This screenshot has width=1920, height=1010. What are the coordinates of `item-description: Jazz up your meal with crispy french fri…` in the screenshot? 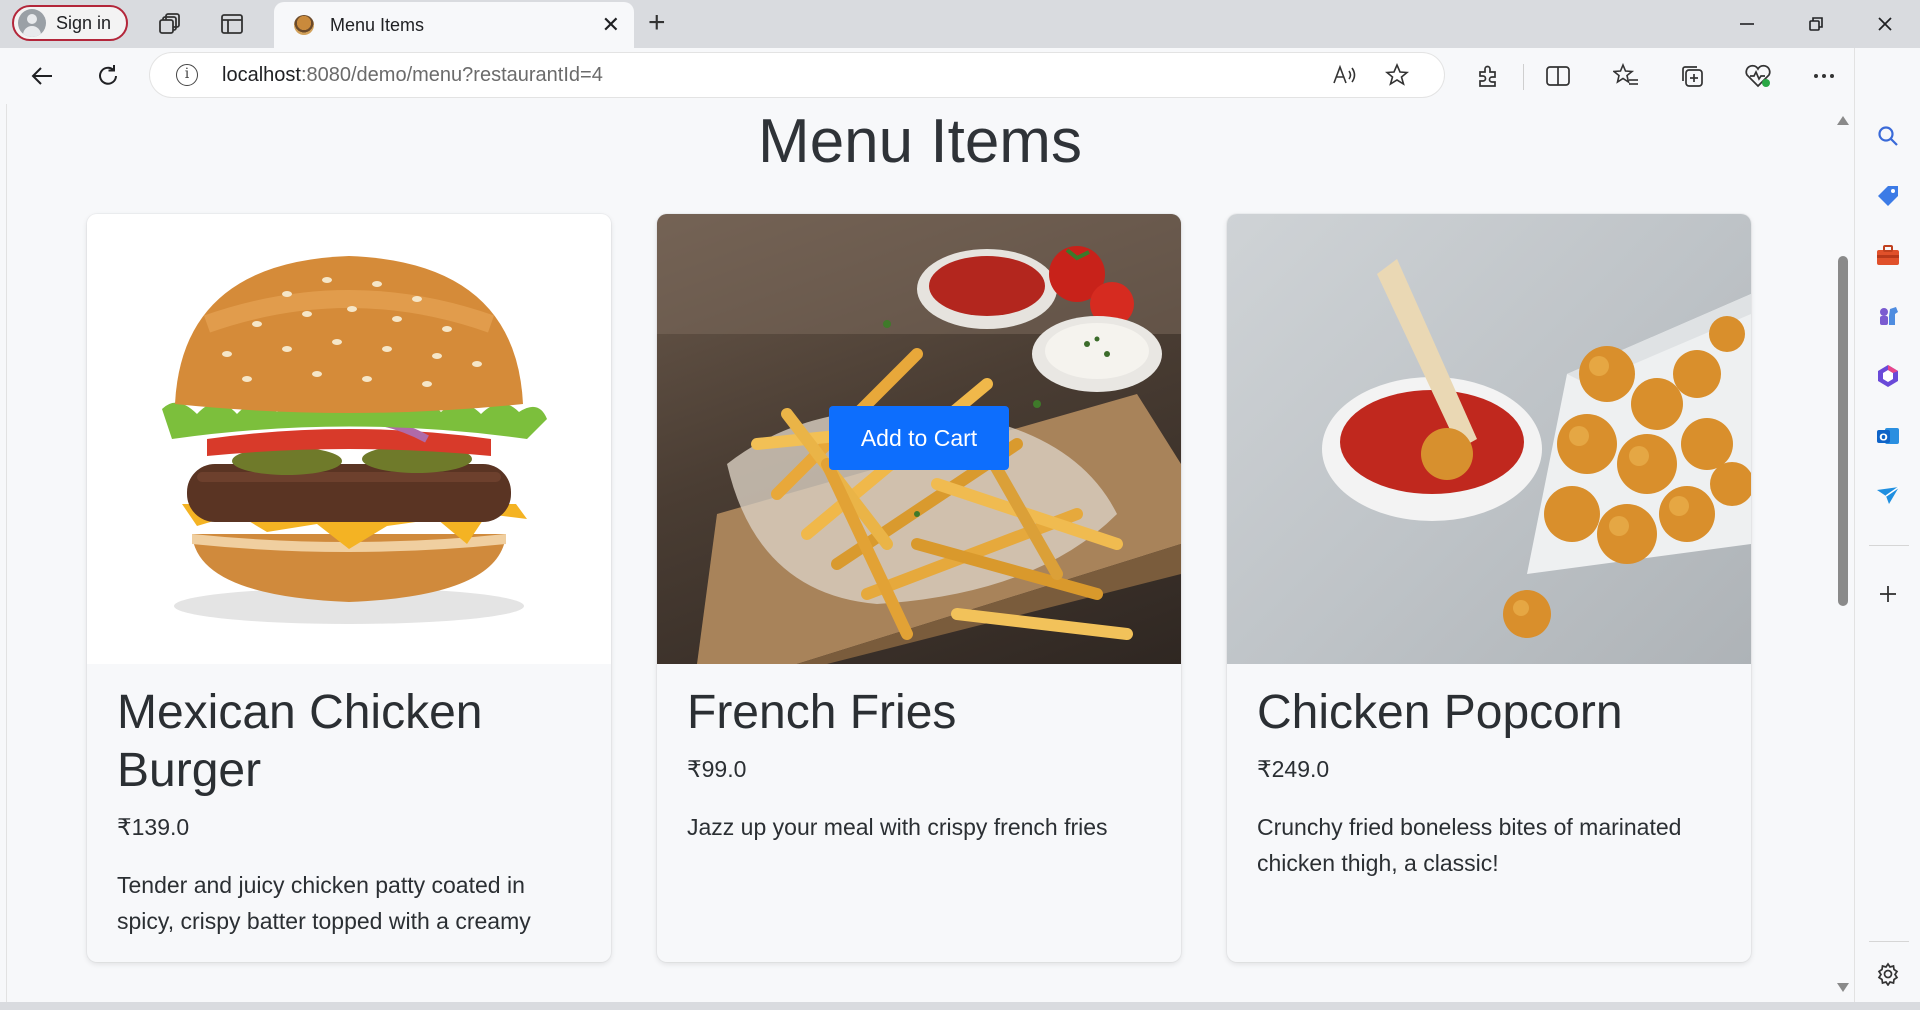 It's located at (897, 827).